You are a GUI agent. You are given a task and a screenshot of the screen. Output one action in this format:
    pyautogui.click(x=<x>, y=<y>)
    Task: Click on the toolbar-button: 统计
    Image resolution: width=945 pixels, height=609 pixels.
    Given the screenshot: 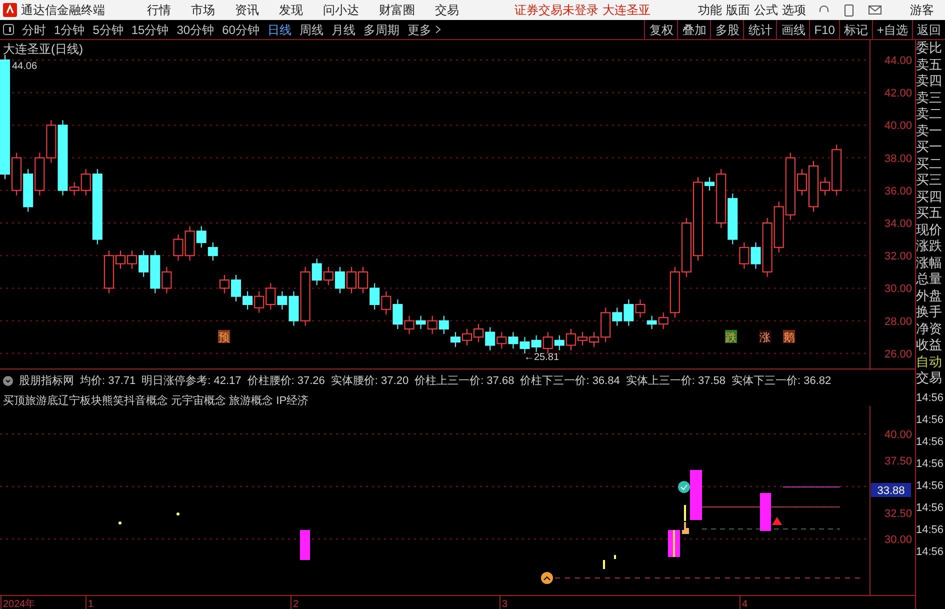 What is the action you would take?
    pyautogui.click(x=759, y=30)
    